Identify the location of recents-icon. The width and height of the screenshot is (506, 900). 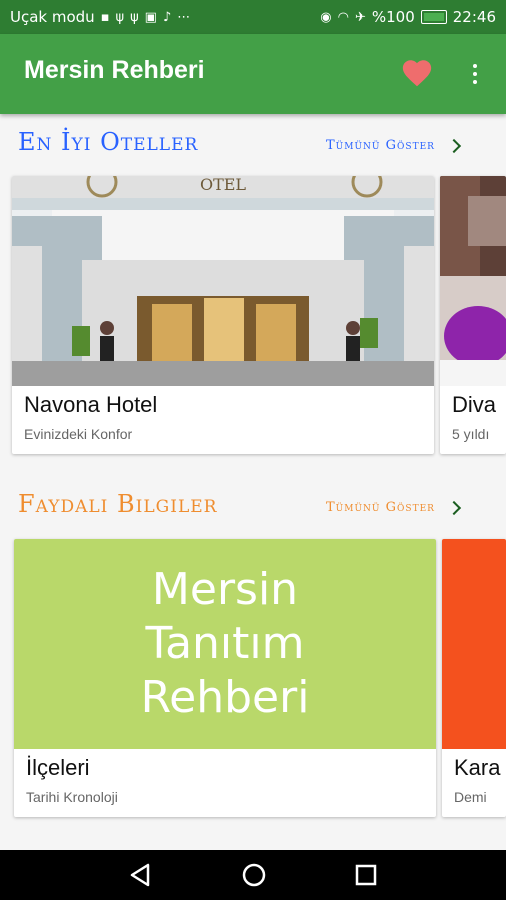
(366, 875).